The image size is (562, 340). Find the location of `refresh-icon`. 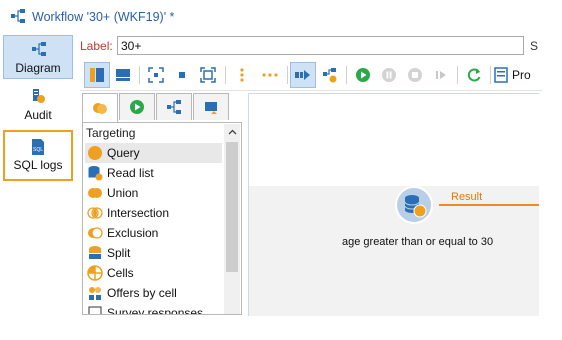

refresh-icon is located at coordinates (474, 75).